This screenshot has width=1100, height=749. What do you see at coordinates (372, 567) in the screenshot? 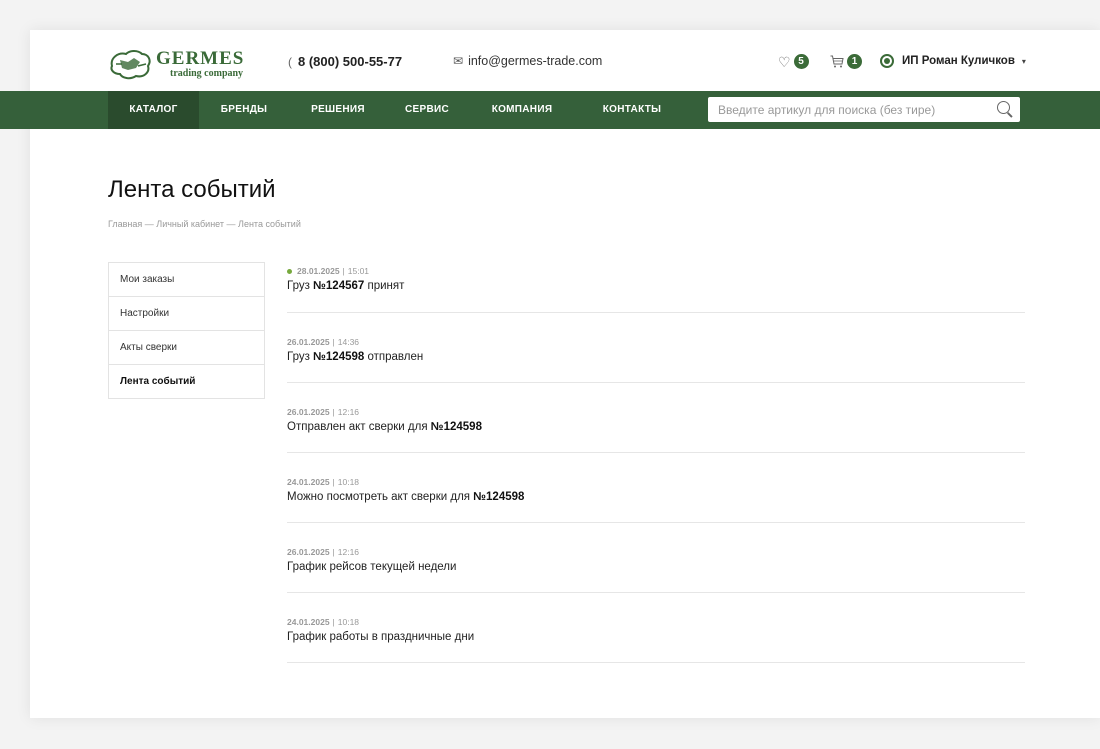
I see `event-text-pre: График рейсов текущей недели` at bounding box center [372, 567].